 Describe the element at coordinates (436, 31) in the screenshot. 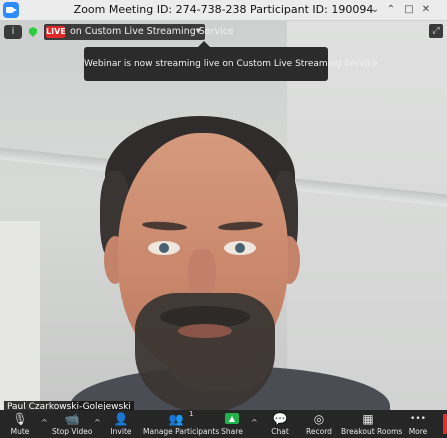

I see `fullscreen-icon: ⤢` at that location.